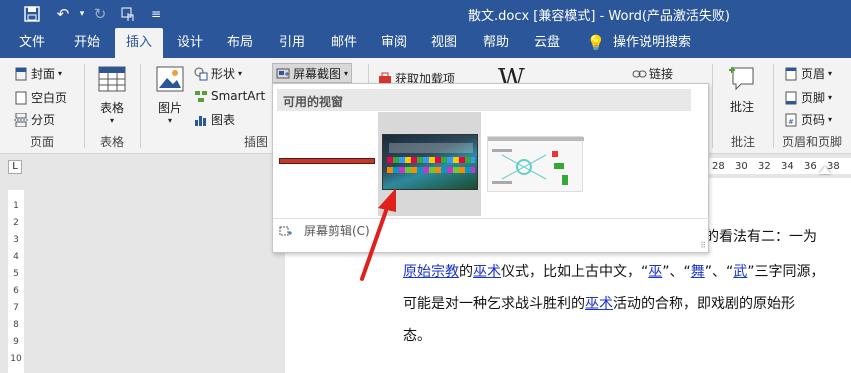 The width and height of the screenshot is (851, 373). I want to click on hyperlink: 舞, so click(698, 272).